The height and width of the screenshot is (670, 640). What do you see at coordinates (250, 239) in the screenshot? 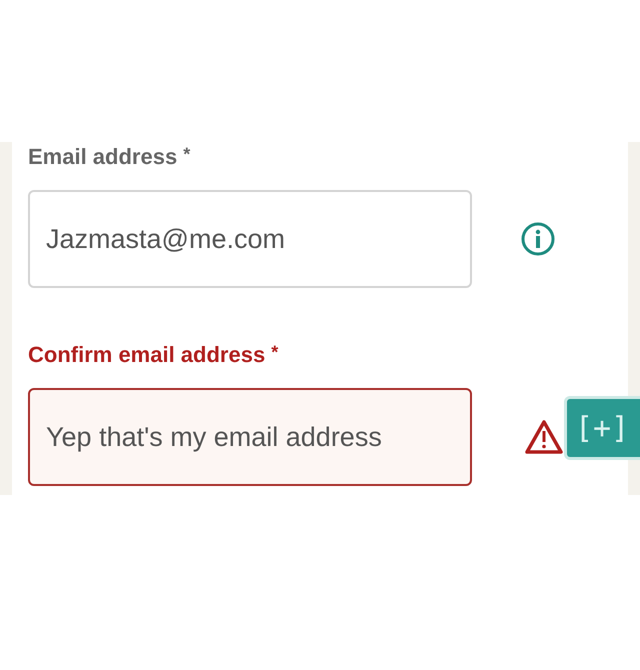
I see `input-field: Jazmasta@me.com` at bounding box center [250, 239].